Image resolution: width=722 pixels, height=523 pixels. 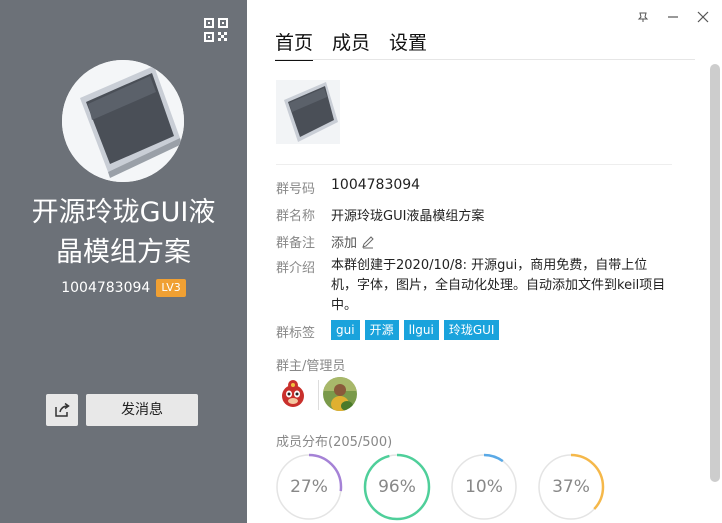 What do you see at coordinates (376, 185) in the screenshot?
I see `group-number-value: 1004783094` at bounding box center [376, 185].